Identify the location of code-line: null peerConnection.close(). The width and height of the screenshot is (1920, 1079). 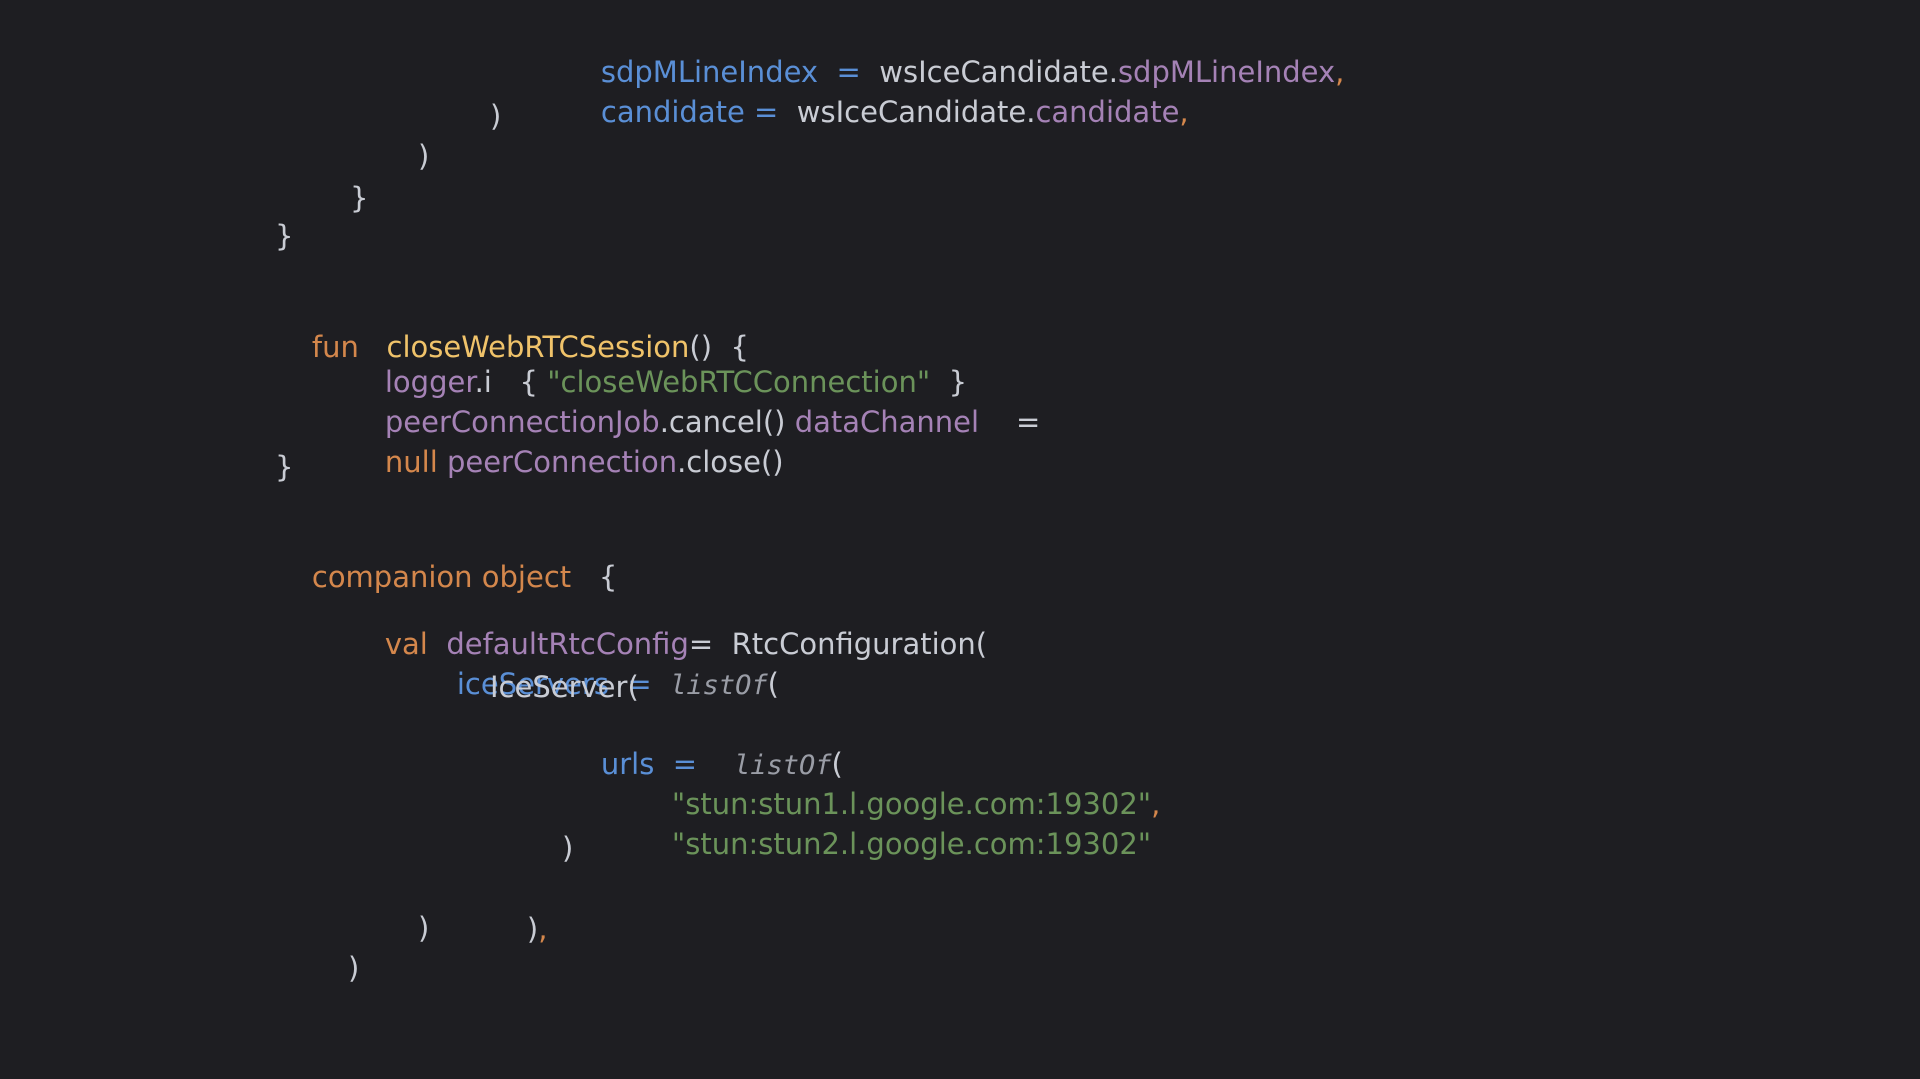
(566, 440).